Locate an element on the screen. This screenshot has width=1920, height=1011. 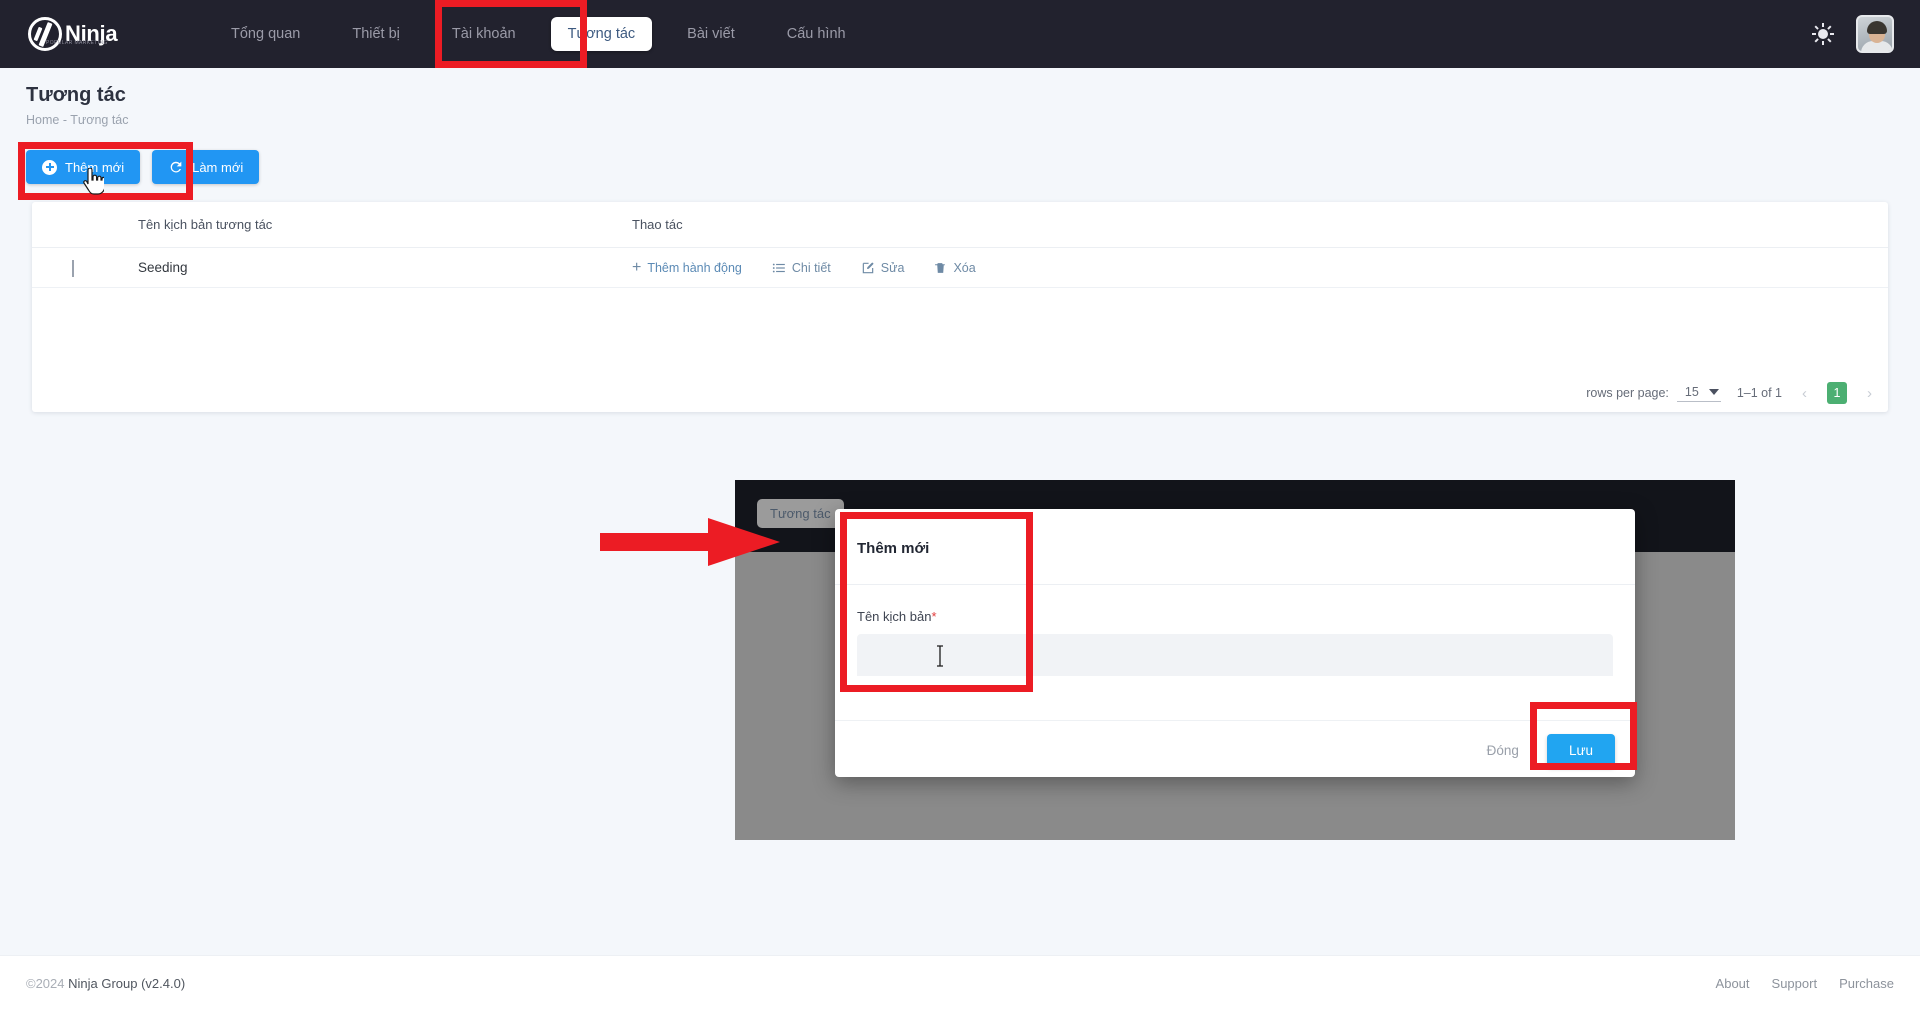
required-asterisk: * is located at coordinates (934, 616).